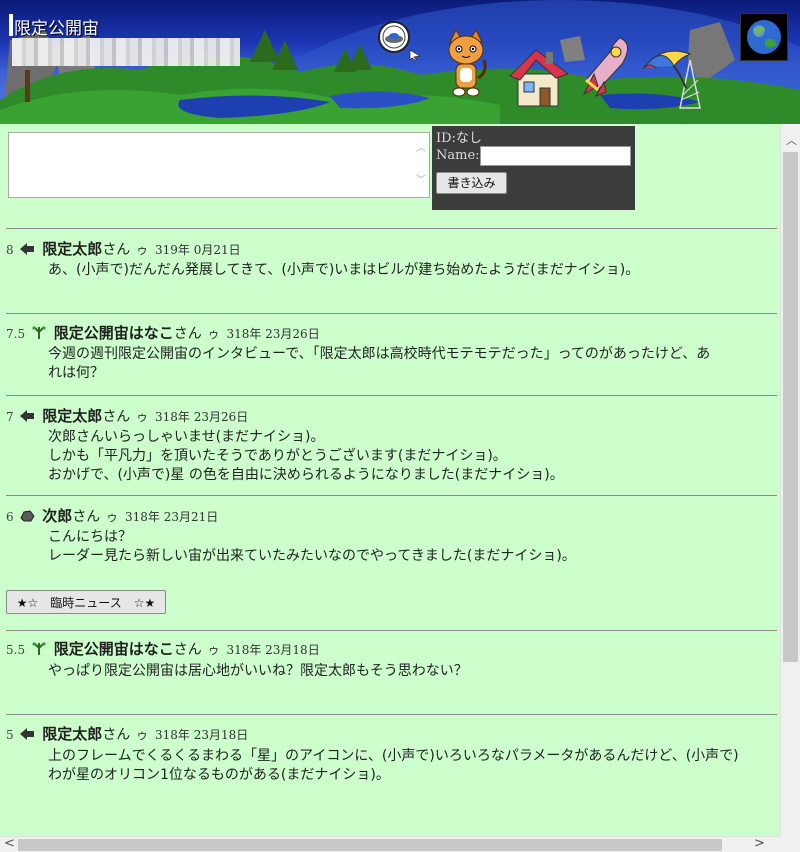 Image resolution: width=800 pixels, height=852 pixels. I want to click on rock-icon, so click(28, 516).